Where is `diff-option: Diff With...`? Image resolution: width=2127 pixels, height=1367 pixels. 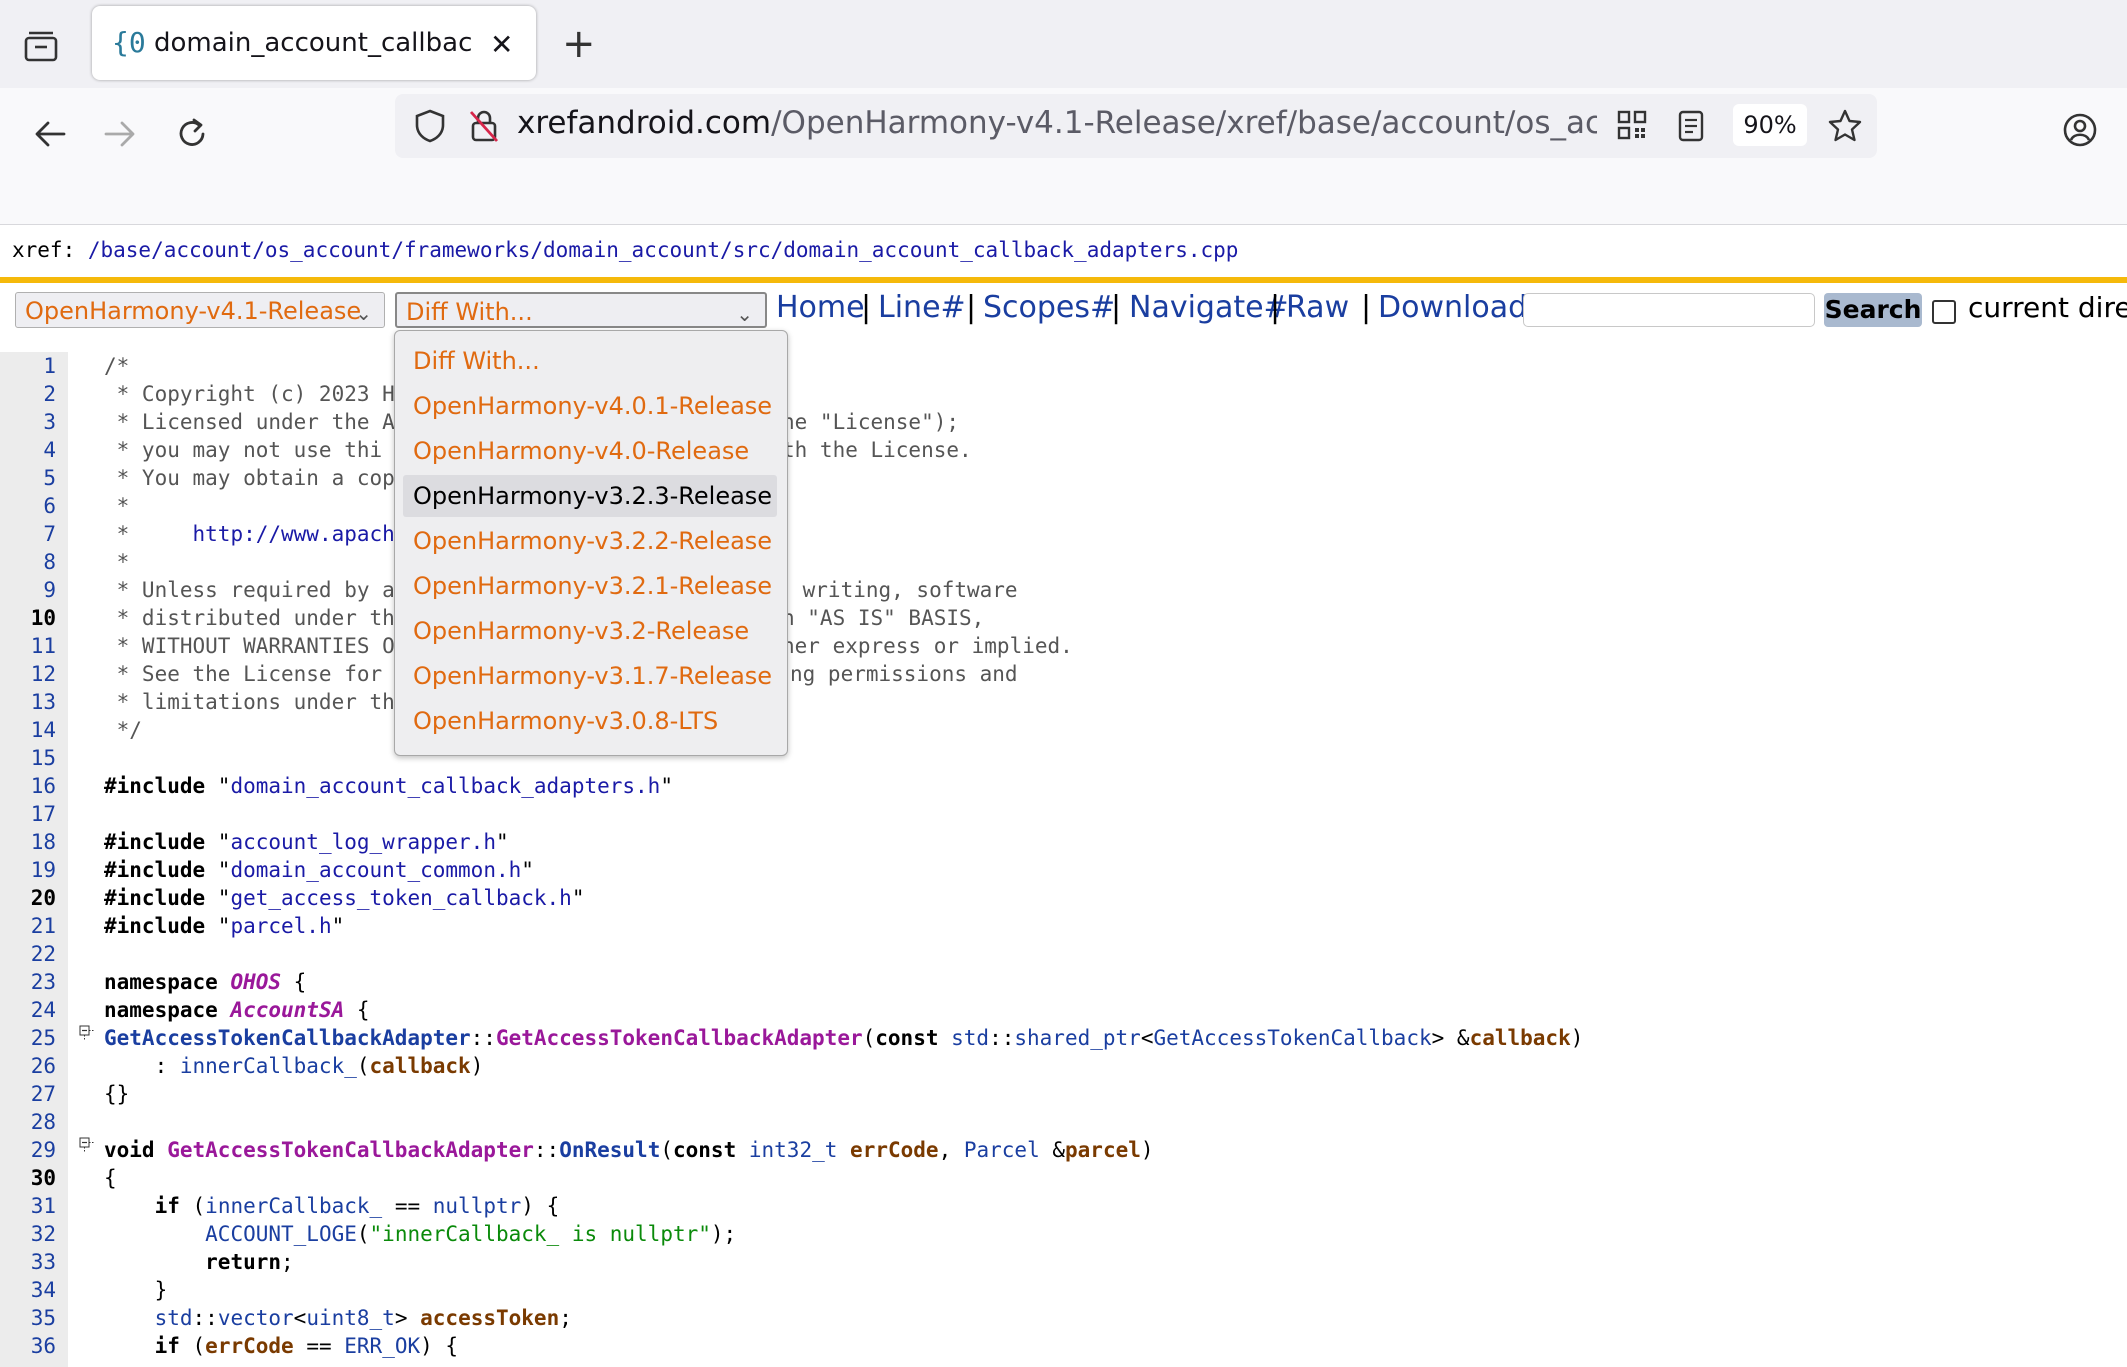
diff-option: Diff With... is located at coordinates (590, 361).